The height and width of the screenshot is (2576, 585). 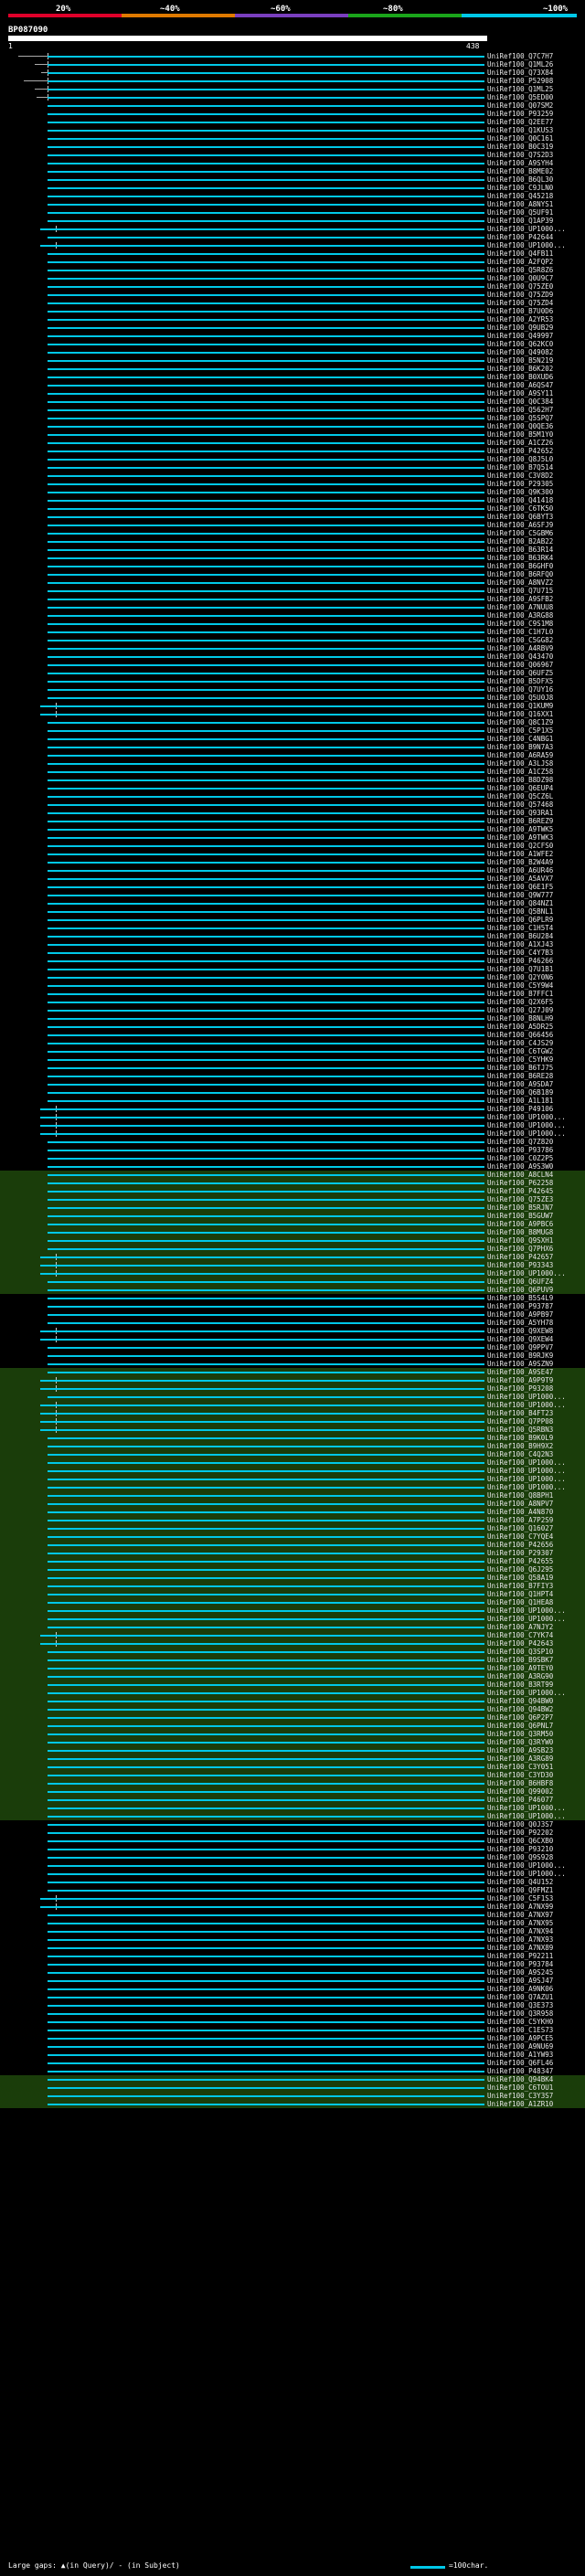 I want to click on hit-label: UniRef100_Q75ZE3, so click(x=520, y=1199).